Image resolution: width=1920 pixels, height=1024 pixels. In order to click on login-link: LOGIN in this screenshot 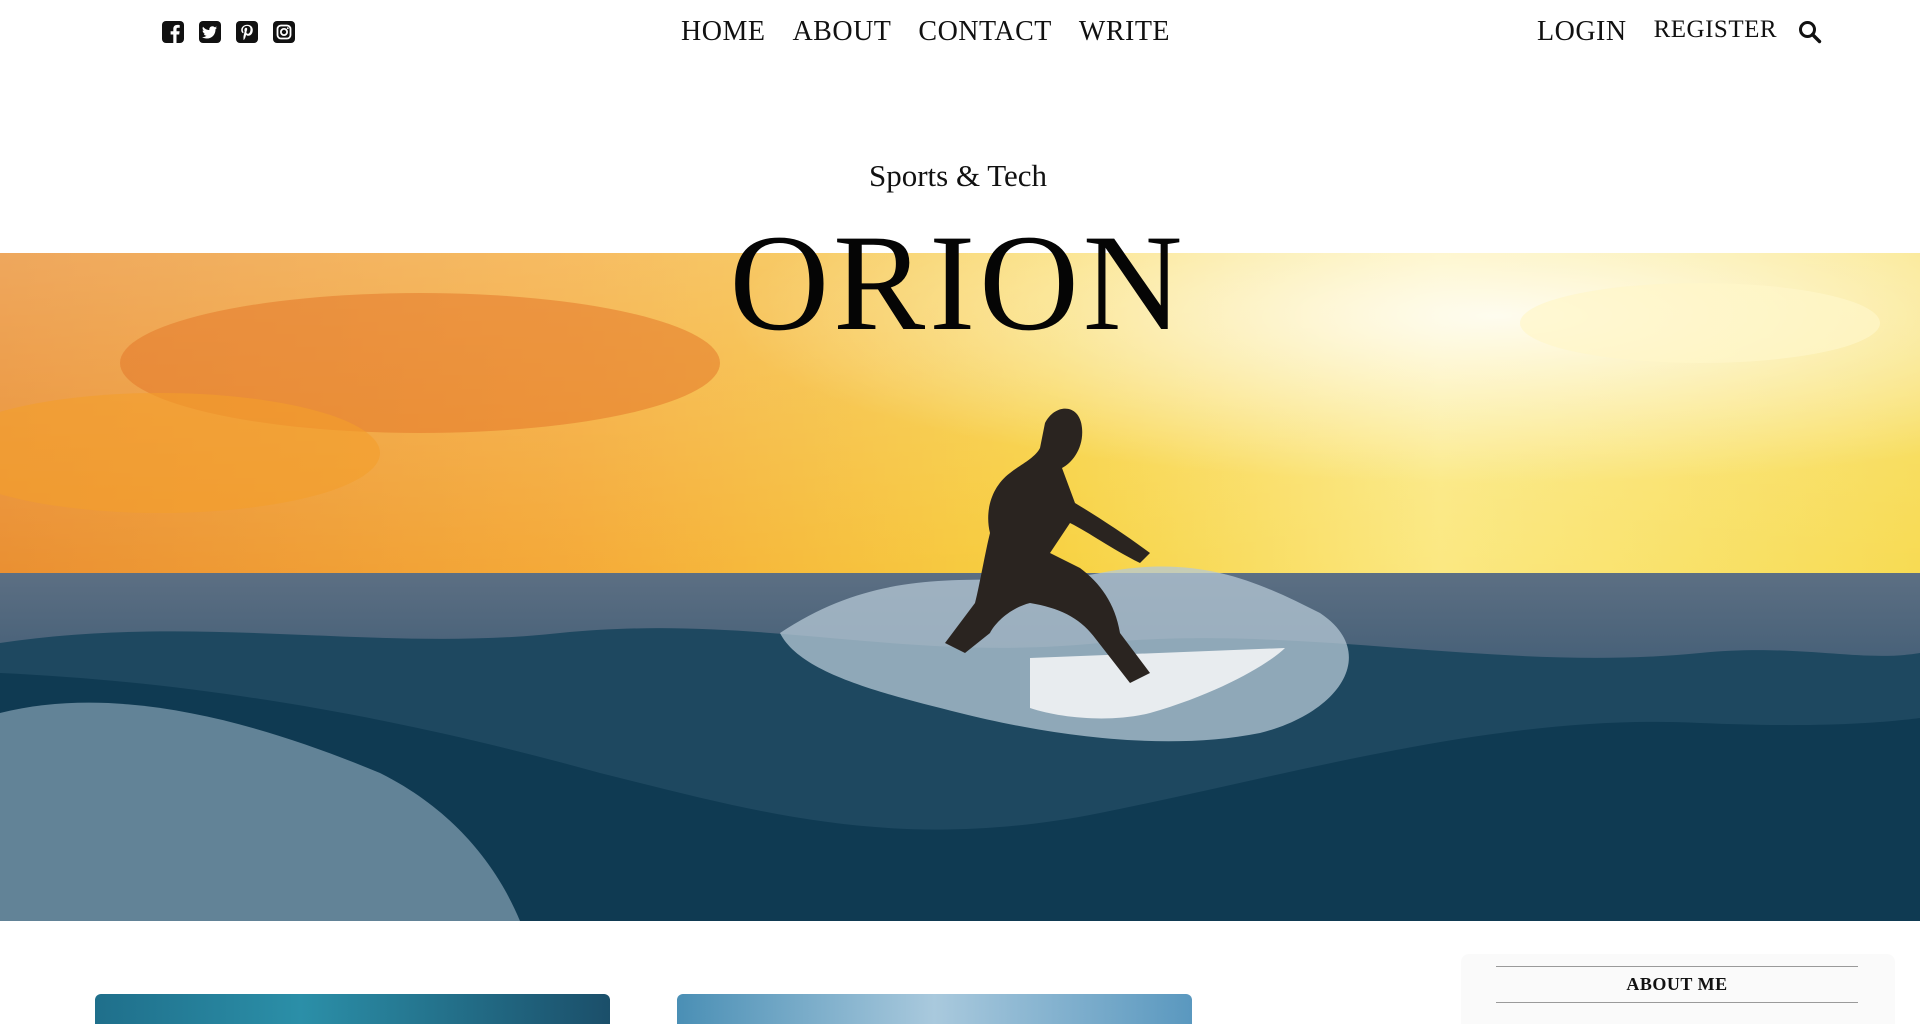, I will do `click(1582, 32)`.